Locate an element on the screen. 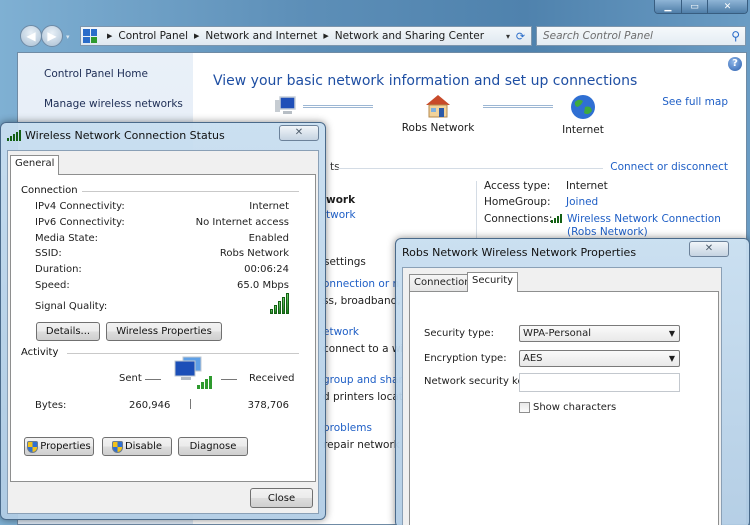  access-type-value: Internet is located at coordinates (587, 186).